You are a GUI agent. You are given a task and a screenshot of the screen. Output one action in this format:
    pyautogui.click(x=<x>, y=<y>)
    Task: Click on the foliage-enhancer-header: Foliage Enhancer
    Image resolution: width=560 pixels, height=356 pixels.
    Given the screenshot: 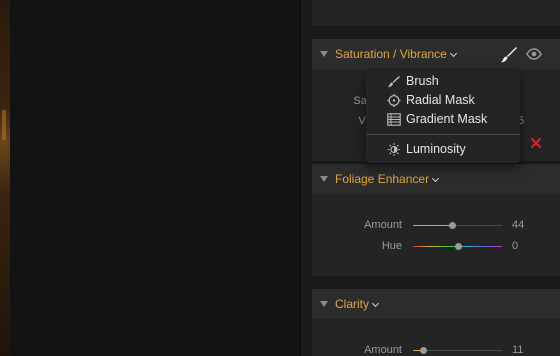 What is the action you would take?
    pyautogui.click(x=436, y=179)
    